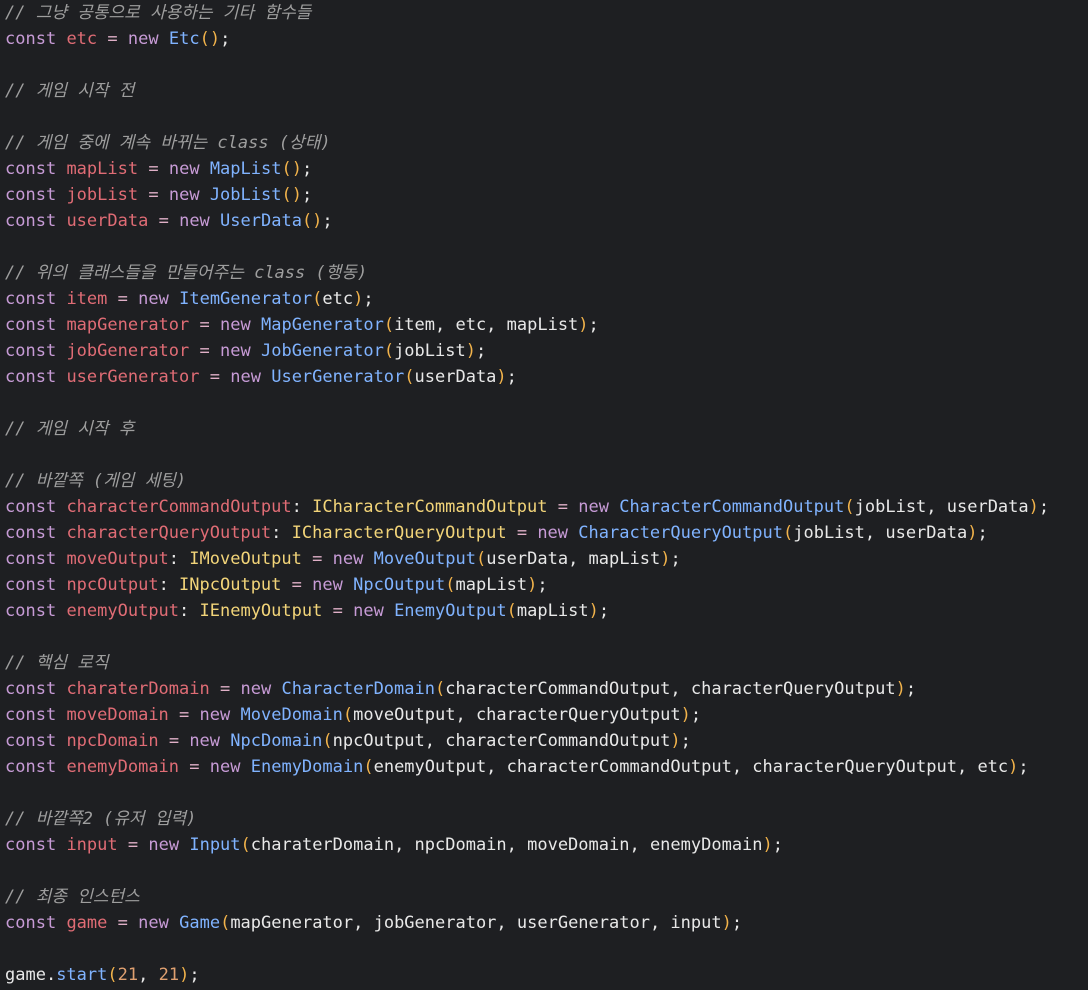 The image size is (1088, 990). Describe the element at coordinates (179, 507) in the screenshot. I see `code-variable: characterCommandOutput` at that location.